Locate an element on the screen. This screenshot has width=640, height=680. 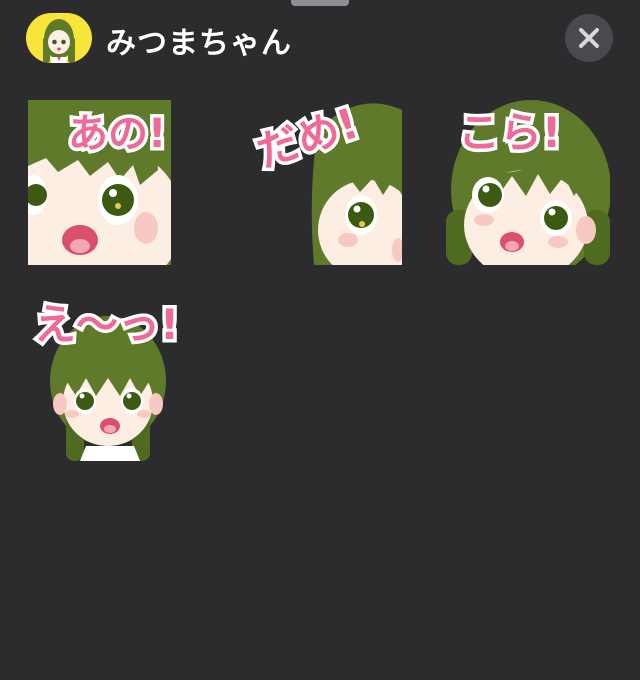
sticker-3: こら! is located at coordinates (528, 182).